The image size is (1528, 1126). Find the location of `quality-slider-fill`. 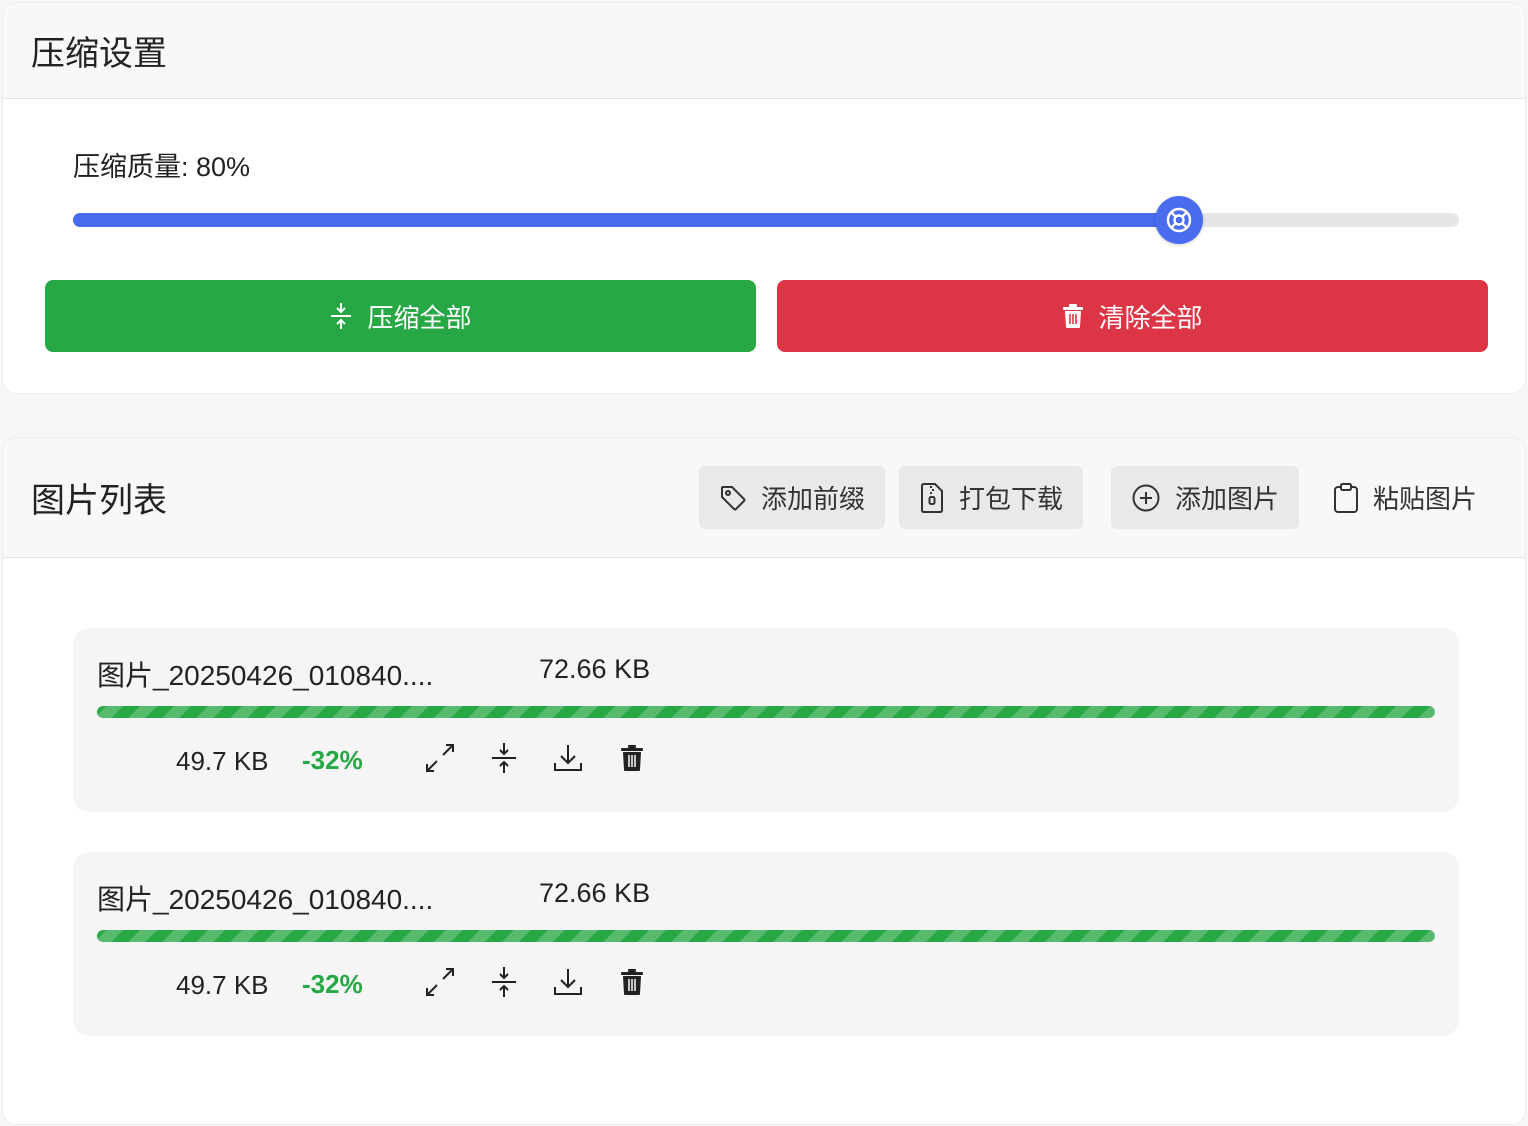

quality-slider-fill is located at coordinates (626, 220).